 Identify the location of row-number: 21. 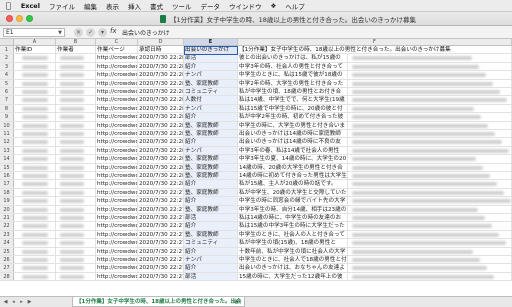
(7, 218).